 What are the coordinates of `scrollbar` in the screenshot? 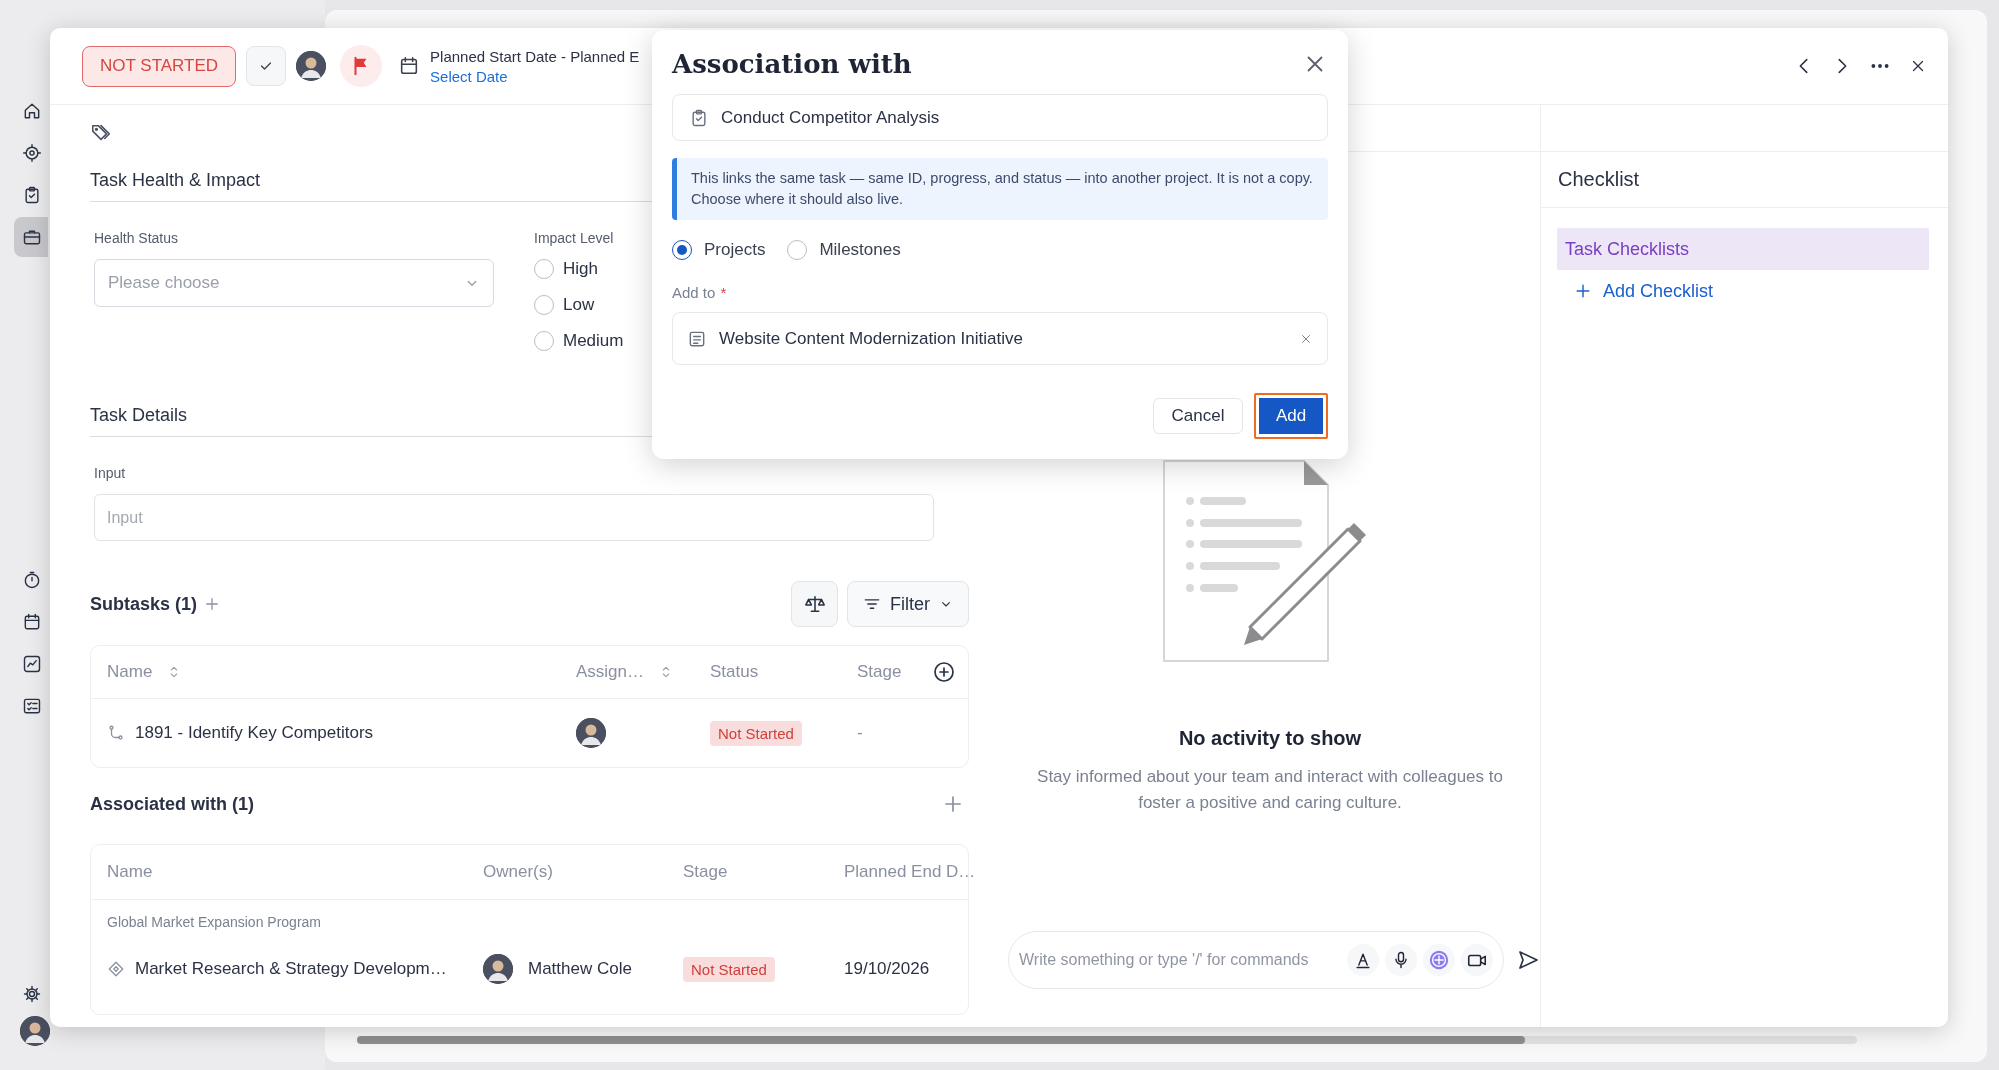 It's located at (1107, 1040).